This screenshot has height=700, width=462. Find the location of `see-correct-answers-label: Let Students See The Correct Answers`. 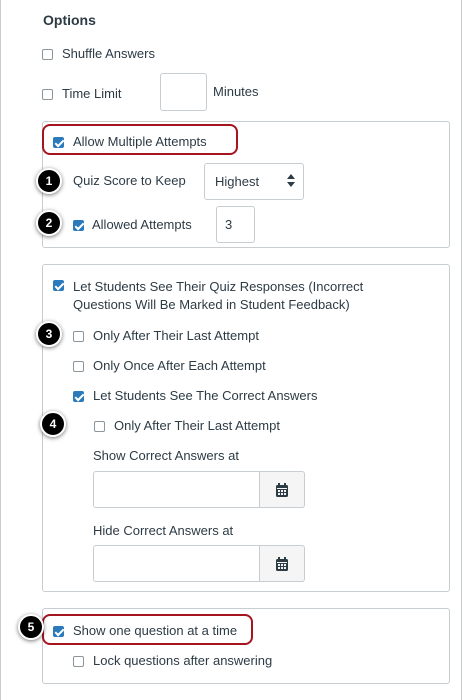

see-correct-answers-label: Let Students See The Correct Answers is located at coordinates (205, 395).